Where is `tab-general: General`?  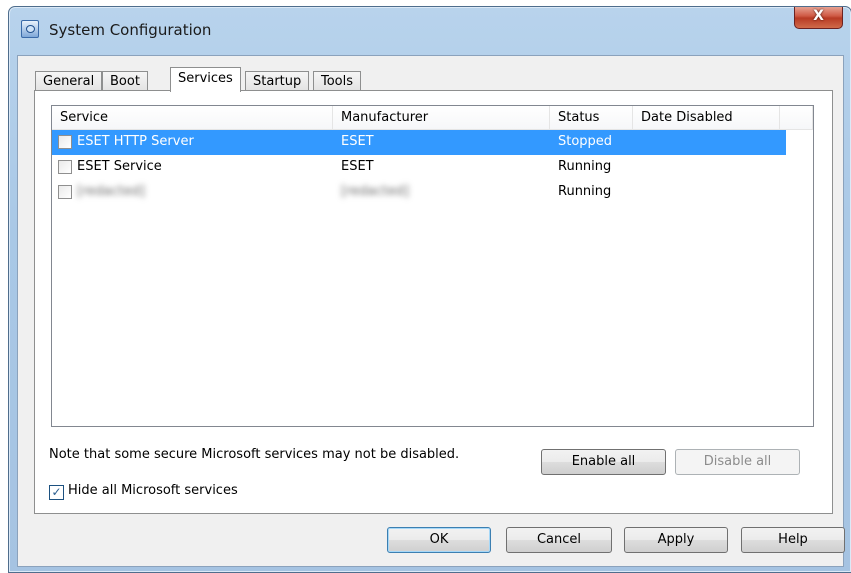 tab-general: General is located at coordinates (69, 81).